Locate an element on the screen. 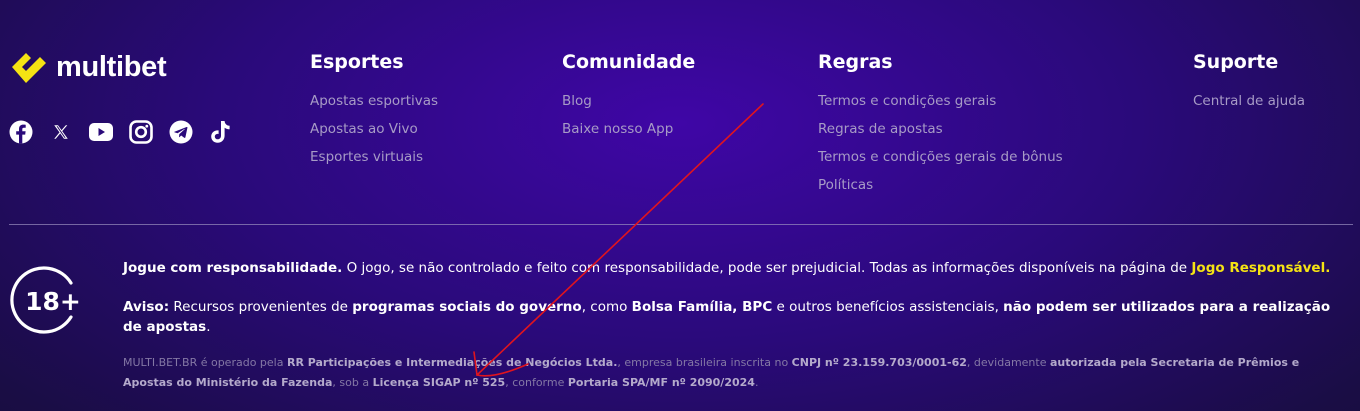  legal-plain: , conforme is located at coordinates (536, 382).